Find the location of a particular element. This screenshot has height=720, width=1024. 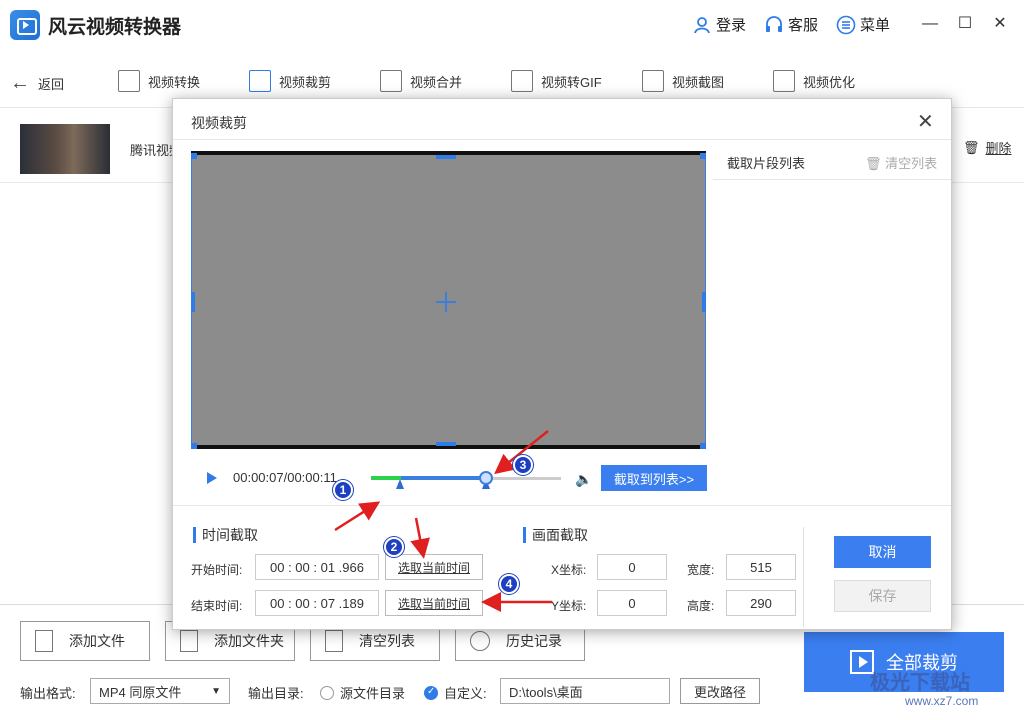

annotation-badge-2: 2 is located at coordinates (394, 547).